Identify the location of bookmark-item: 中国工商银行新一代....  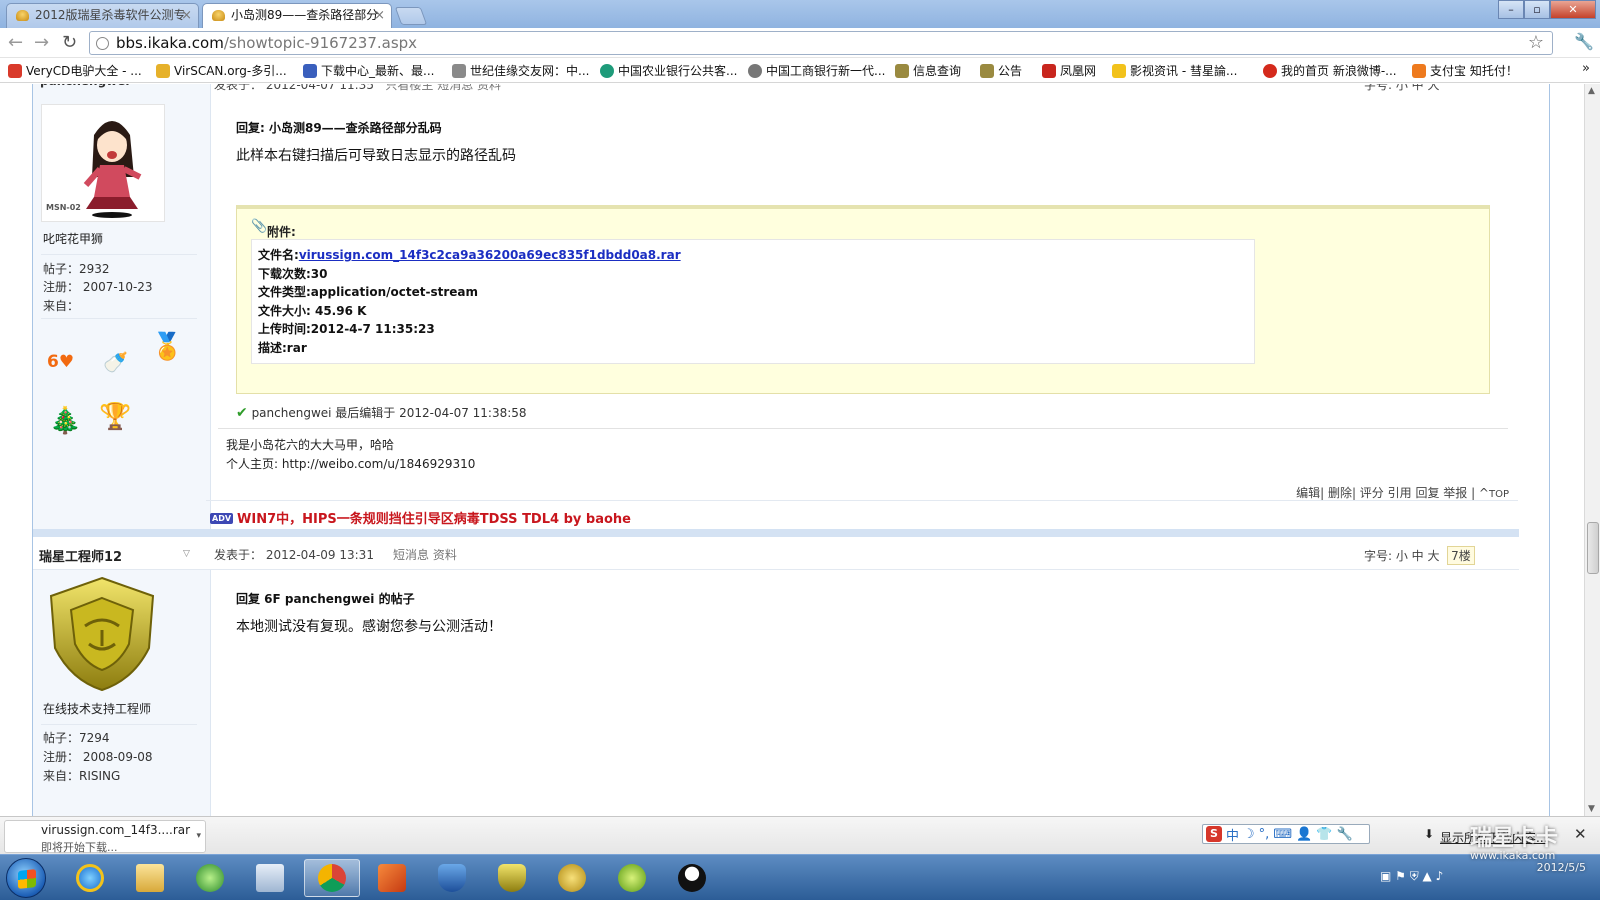
(816, 70).